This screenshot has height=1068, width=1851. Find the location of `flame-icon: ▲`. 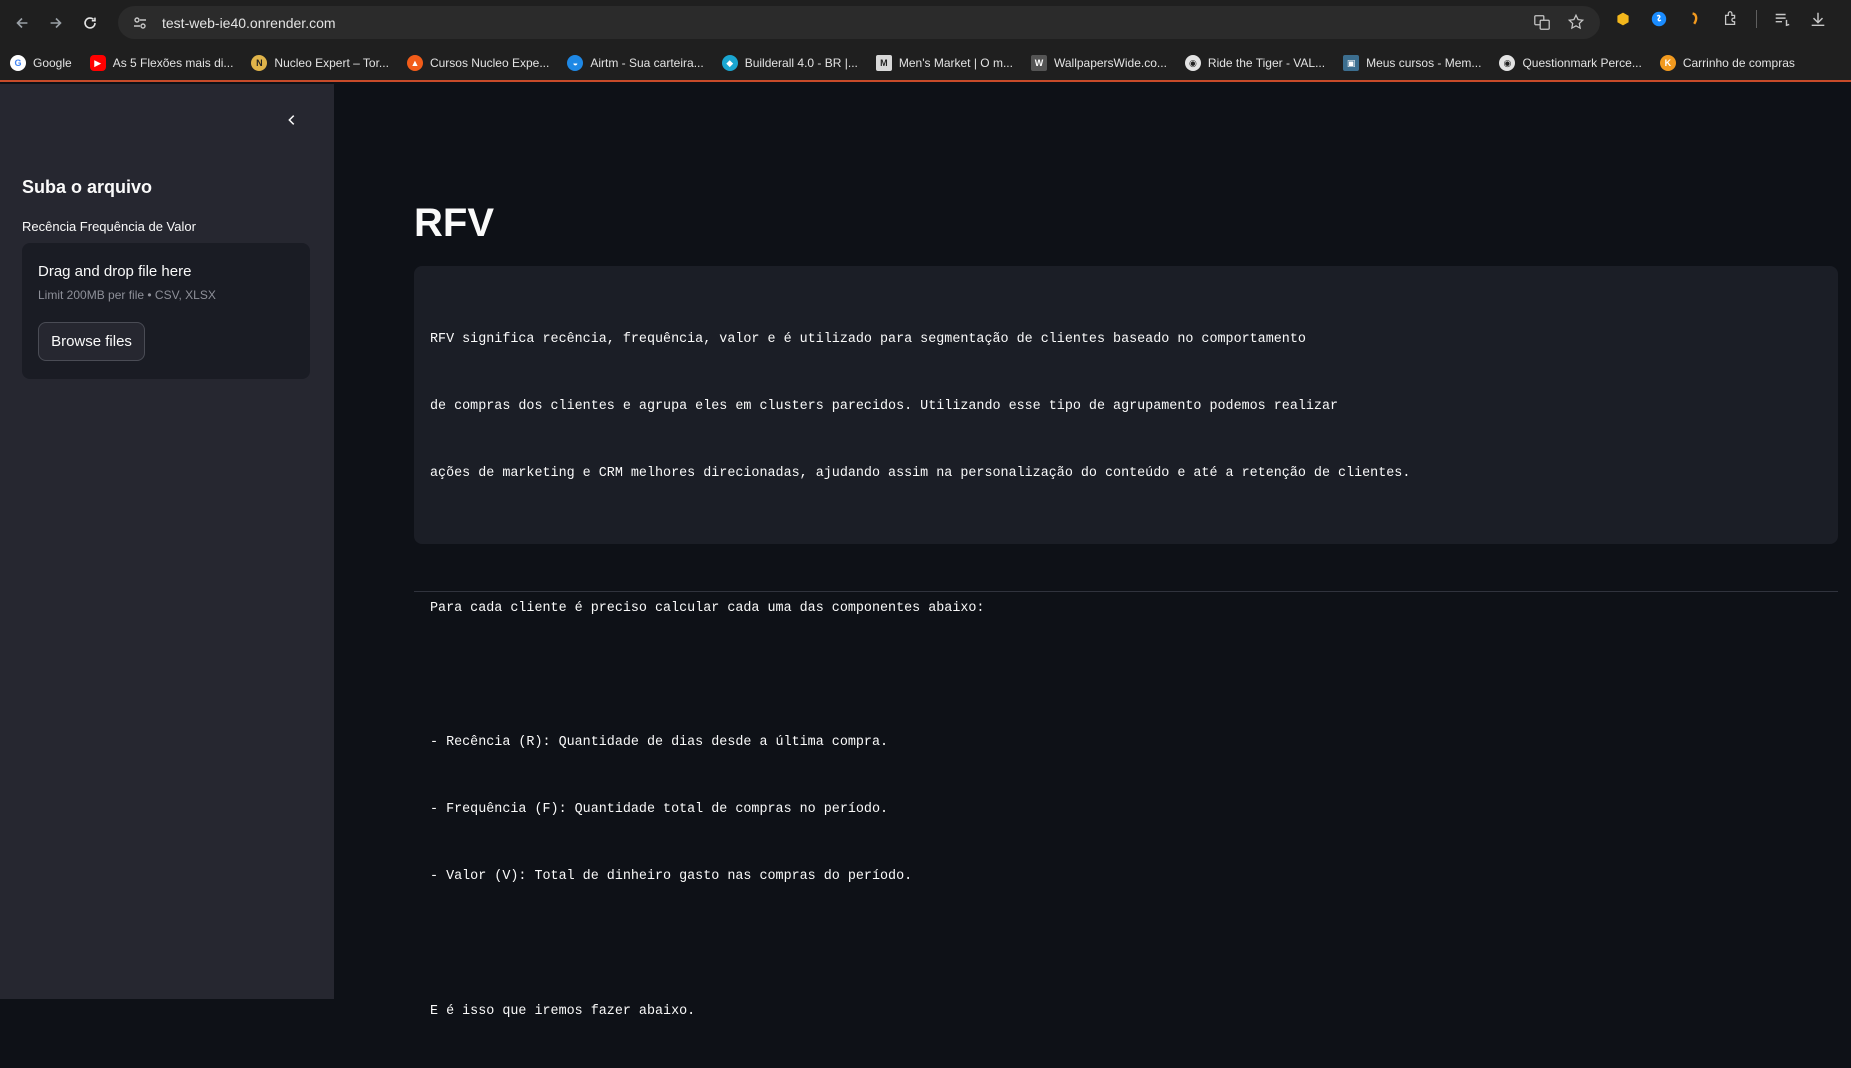

flame-icon: ▲ is located at coordinates (414, 63).